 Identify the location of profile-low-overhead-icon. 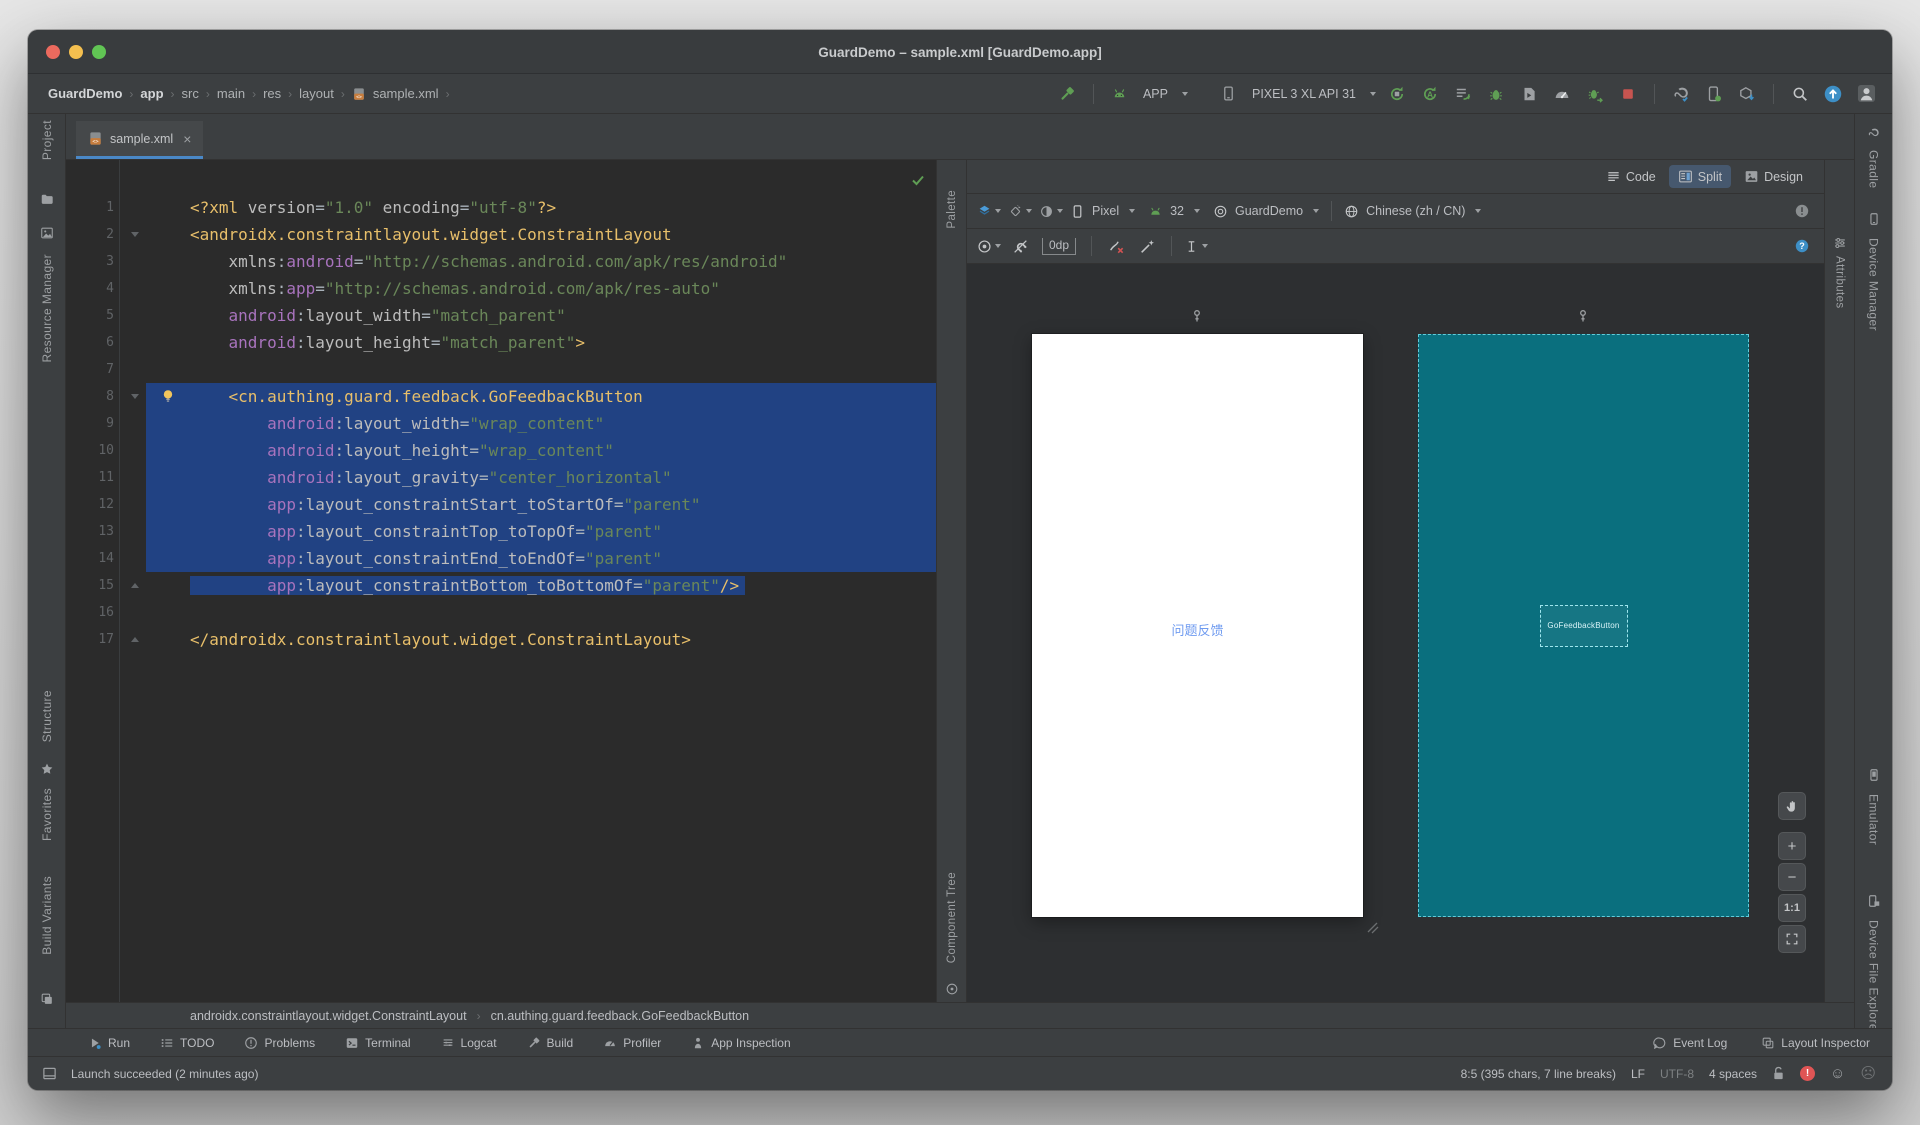
(1595, 94).